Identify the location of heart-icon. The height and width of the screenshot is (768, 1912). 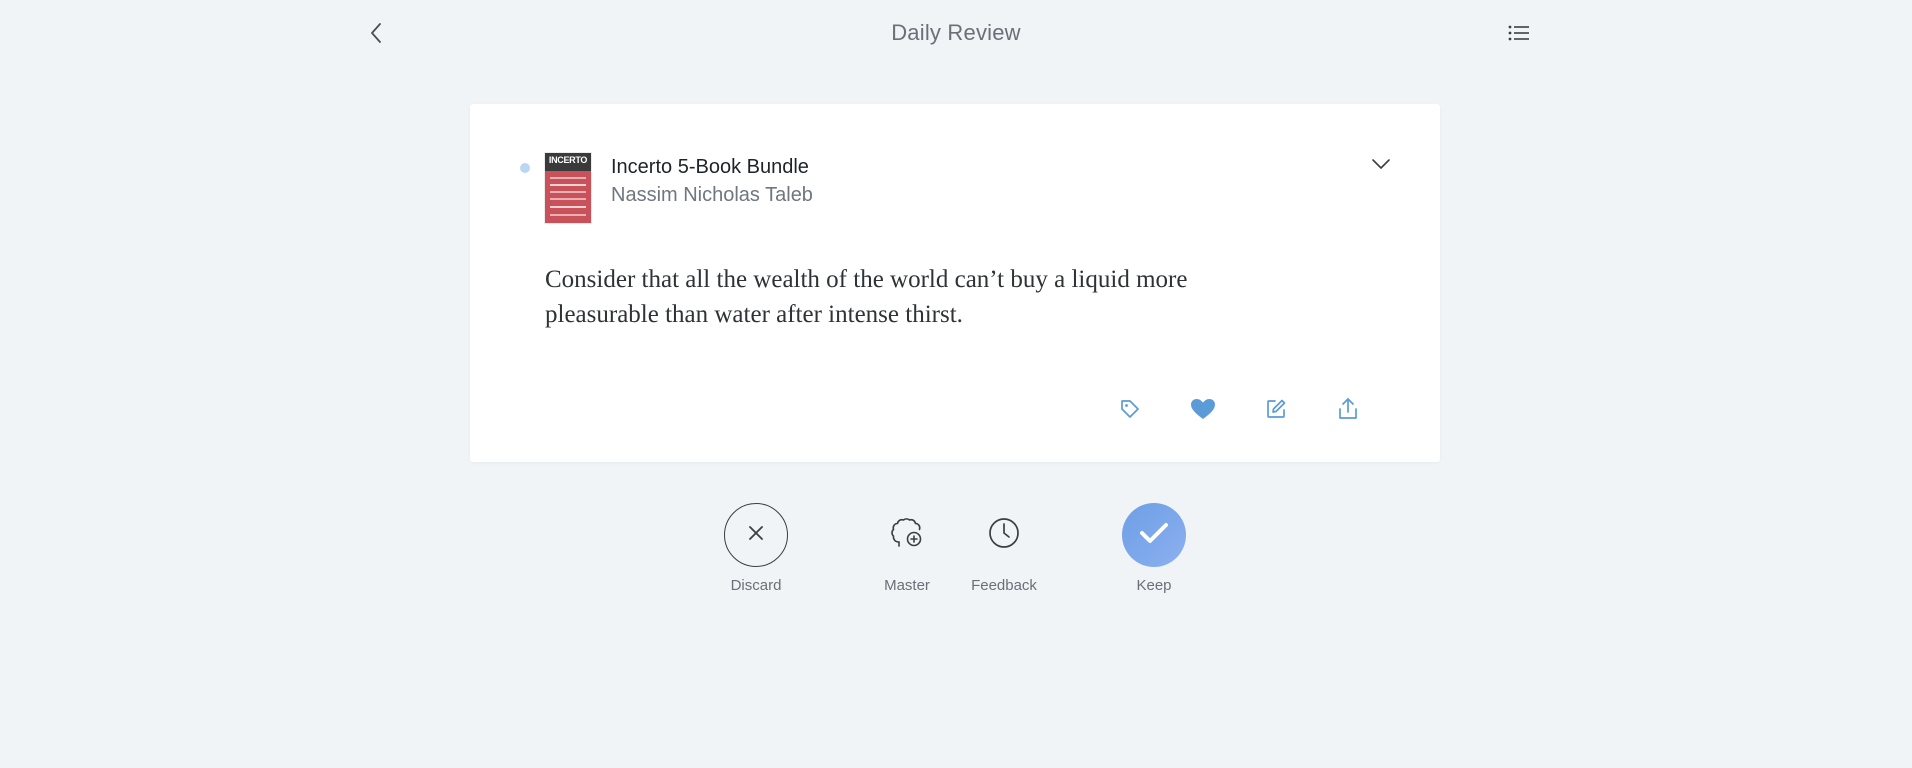
(1203, 411).